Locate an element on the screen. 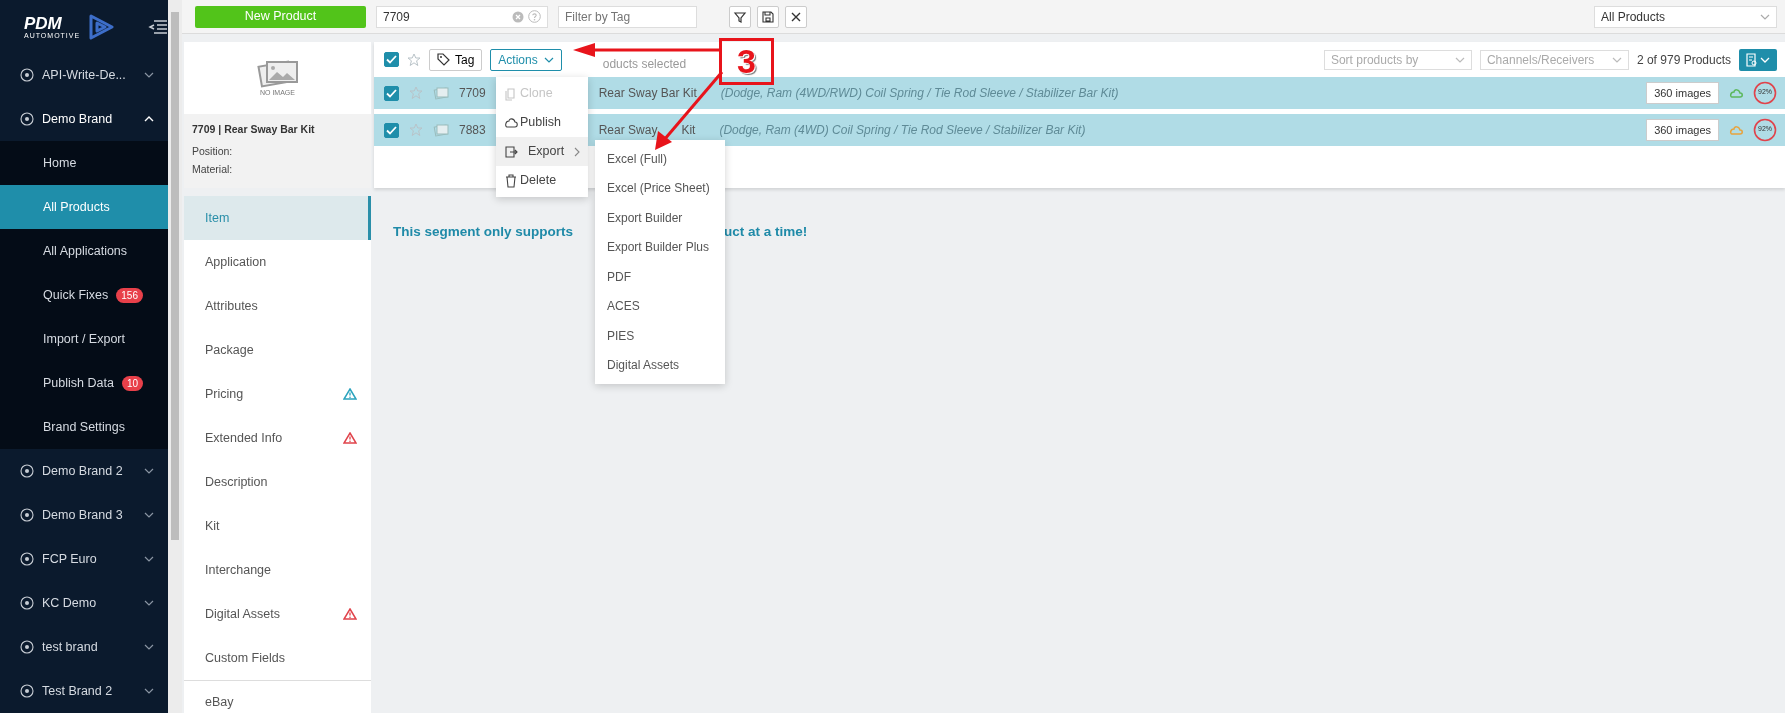 This screenshot has width=1785, height=713. segment-tab: Pricing is located at coordinates (277, 394).